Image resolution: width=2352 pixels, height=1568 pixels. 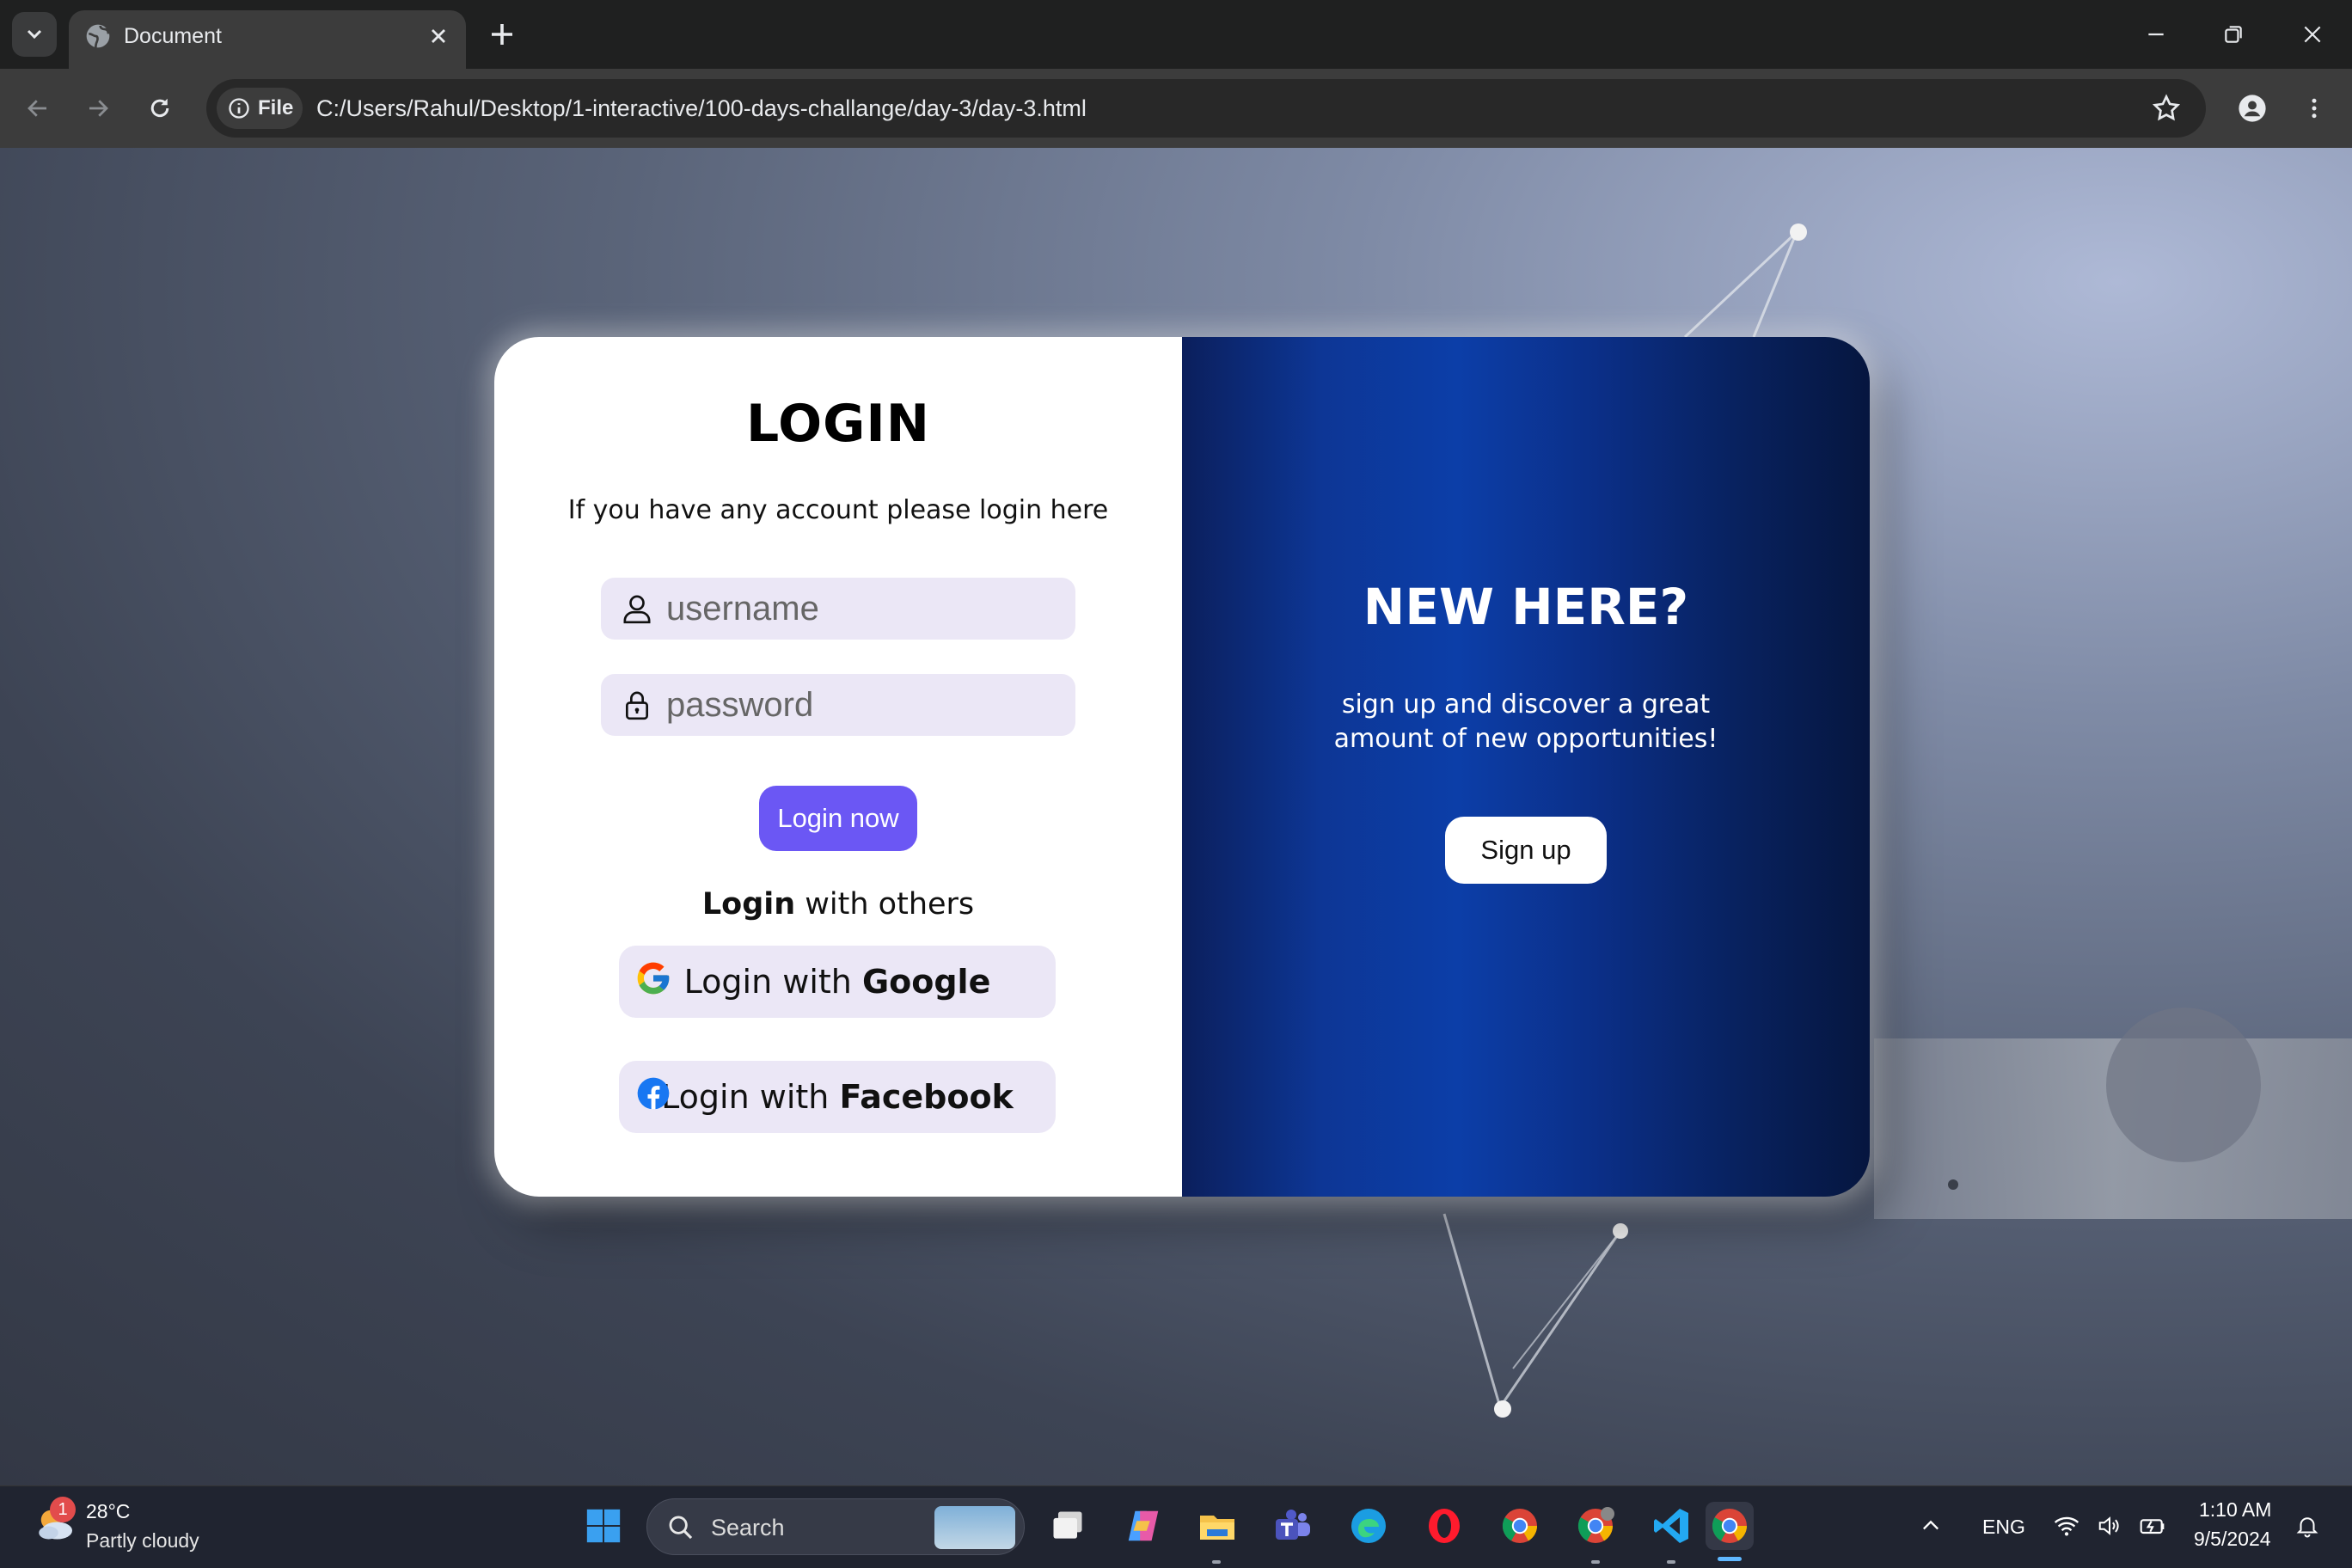 What do you see at coordinates (1730, 1526) in the screenshot?
I see `chrome-active-icon` at bounding box center [1730, 1526].